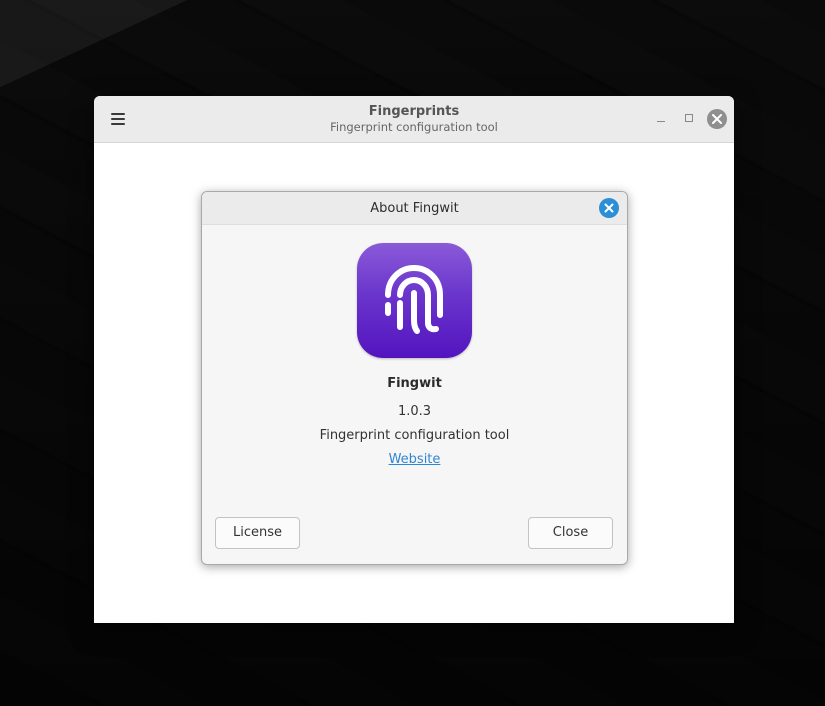 Image resolution: width=825 pixels, height=706 pixels. I want to click on dialog-close-icon, so click(609, 208).